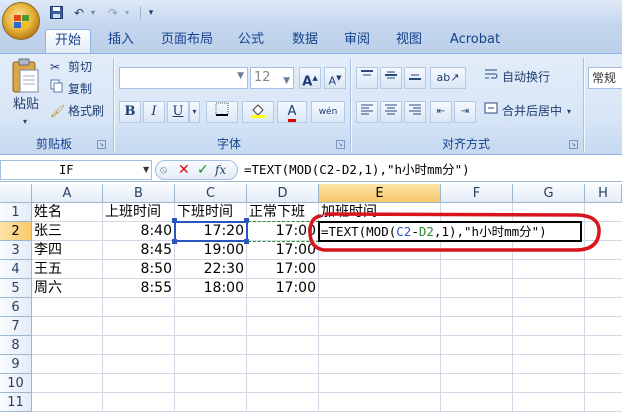 The height and width of the screenshot is (412, 622). Describe the element at coordinates (549, 193) in the screenshot. I see `column-header-g: G` at that location.